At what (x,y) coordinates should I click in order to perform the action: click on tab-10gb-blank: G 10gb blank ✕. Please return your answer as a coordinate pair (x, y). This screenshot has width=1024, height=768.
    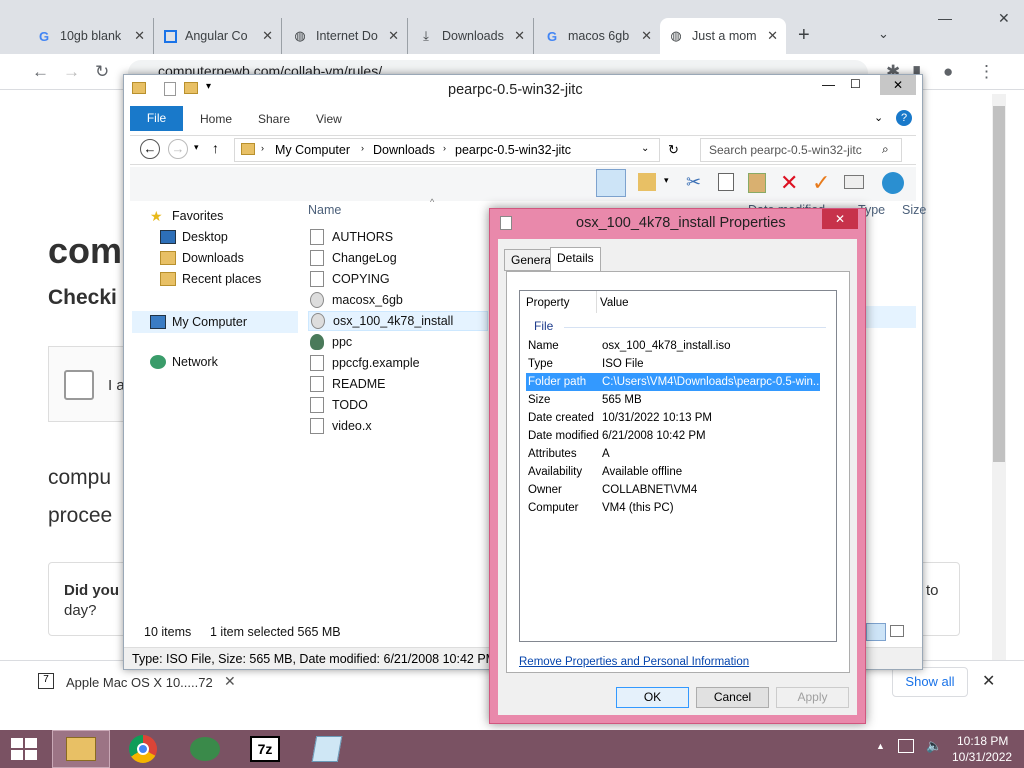
    Looking at the image, I should click on (91, 36).